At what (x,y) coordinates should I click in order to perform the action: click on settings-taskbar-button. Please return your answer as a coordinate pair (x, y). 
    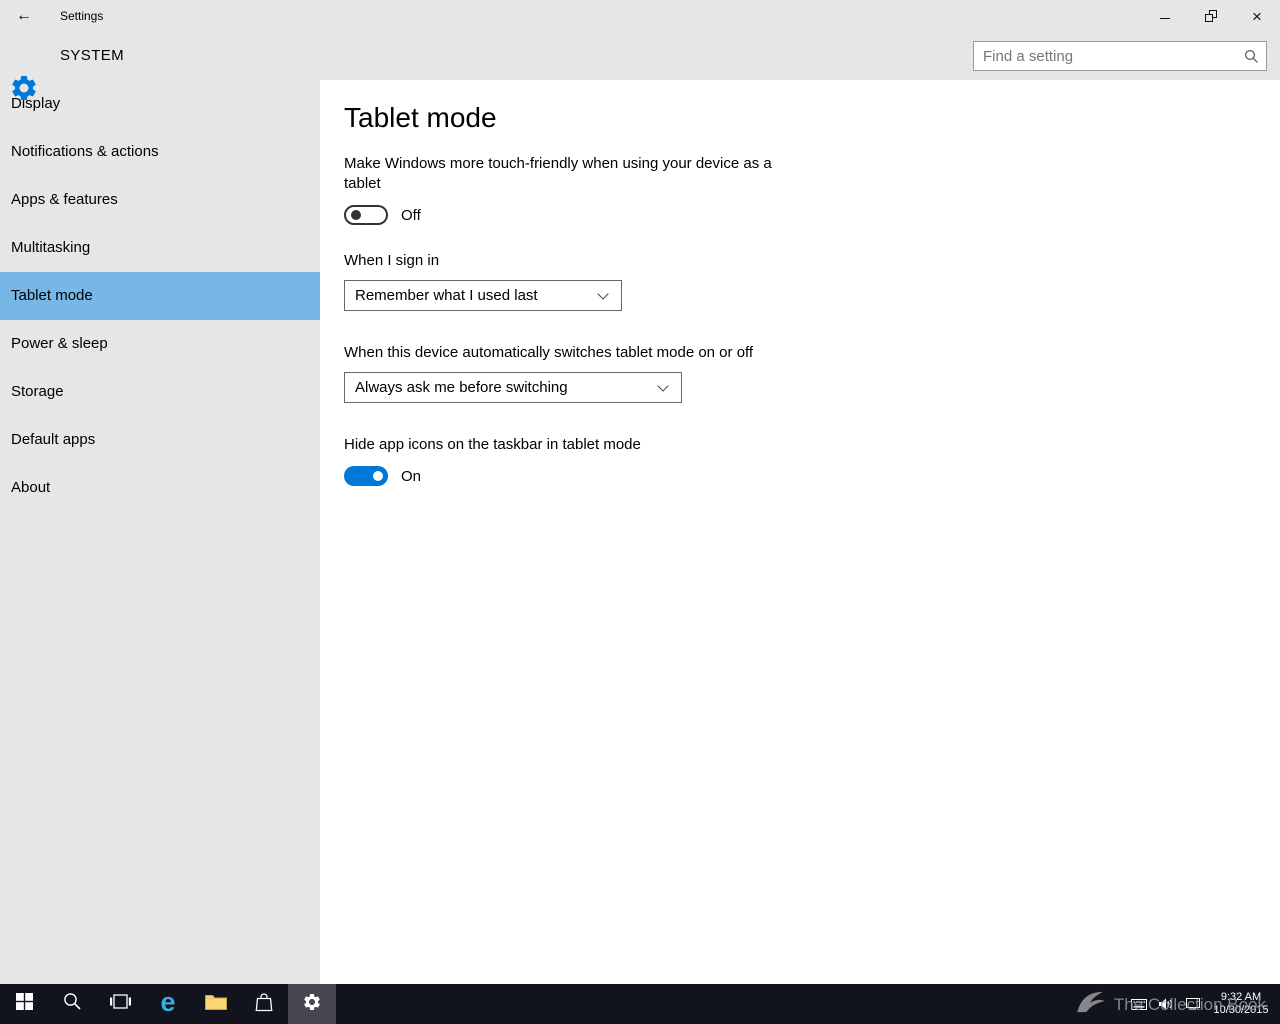
    Looking at the image, I should click on (312, 1004).